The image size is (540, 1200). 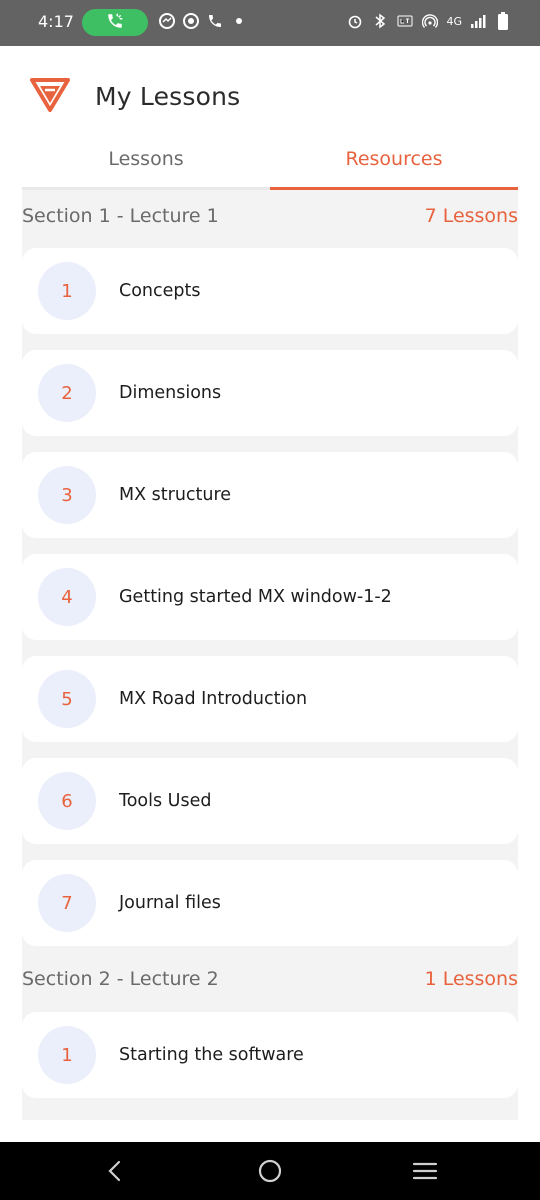 I want to click on lesson-item: 4 Getting started MX window-1-2, so click(x=270, y=597).